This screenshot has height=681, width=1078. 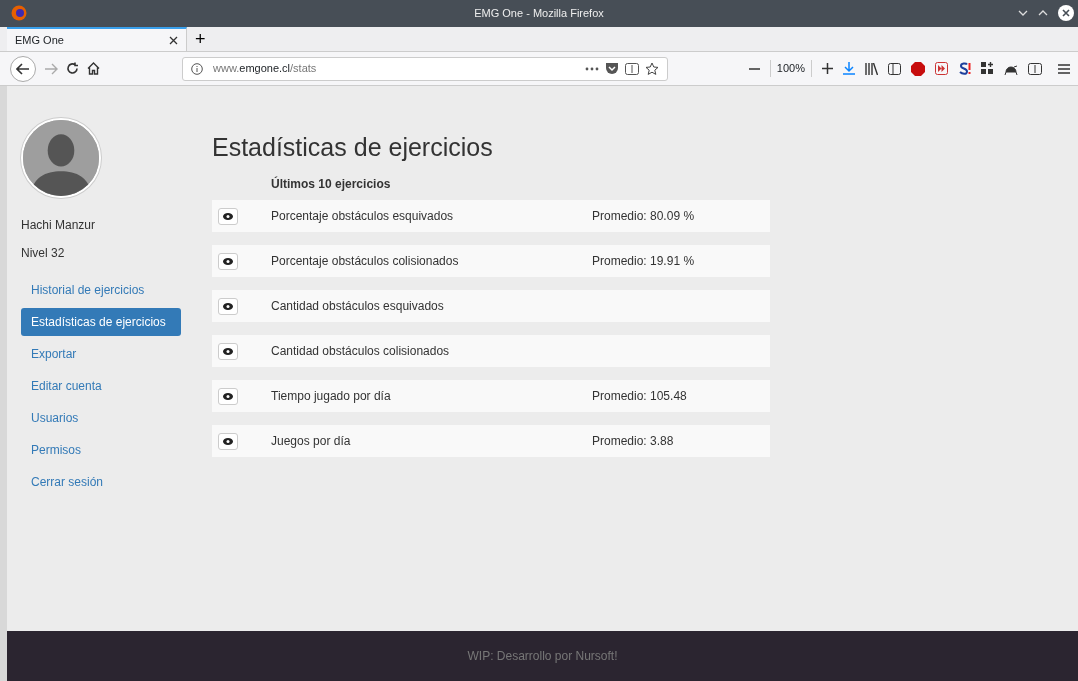 I want to click on pocket-icon, so click(x=612, y=68).